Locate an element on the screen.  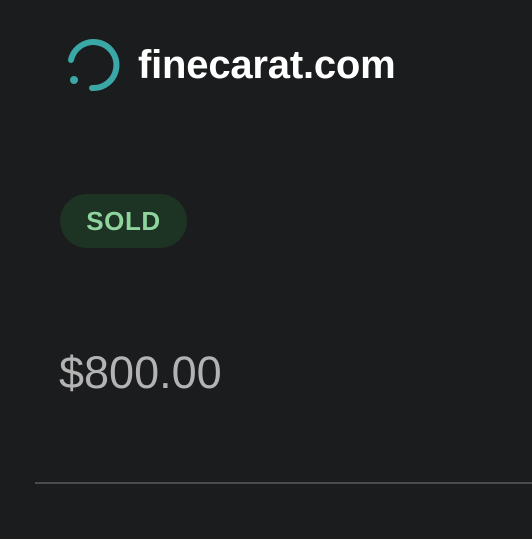
circular-progress-logo-icon is located at coordinates (94, 65).